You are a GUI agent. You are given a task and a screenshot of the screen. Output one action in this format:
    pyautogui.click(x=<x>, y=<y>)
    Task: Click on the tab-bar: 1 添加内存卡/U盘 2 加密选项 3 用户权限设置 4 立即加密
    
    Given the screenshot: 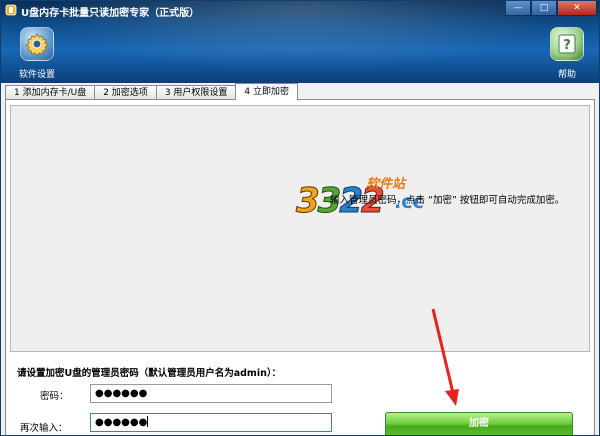 What is the action you would take?
    pyautogui.click(x=151, y=91)
    